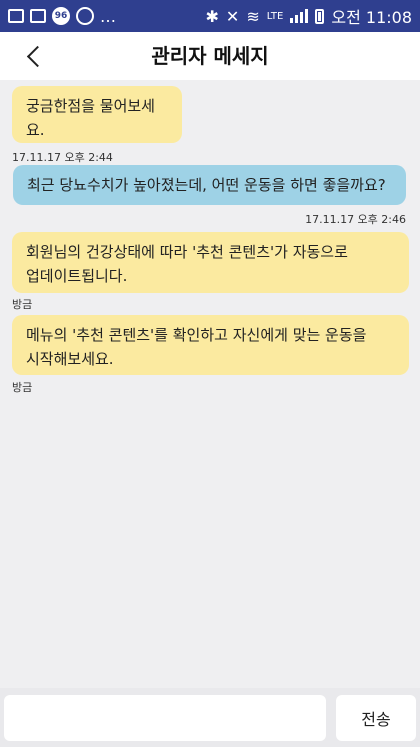 The image size is (420, 747). What do you see at coordinates (62, 157) in the screenshot?
I see `message-timestamp: 17.11.17 오후 2:44` at bounding box center [62, 157].